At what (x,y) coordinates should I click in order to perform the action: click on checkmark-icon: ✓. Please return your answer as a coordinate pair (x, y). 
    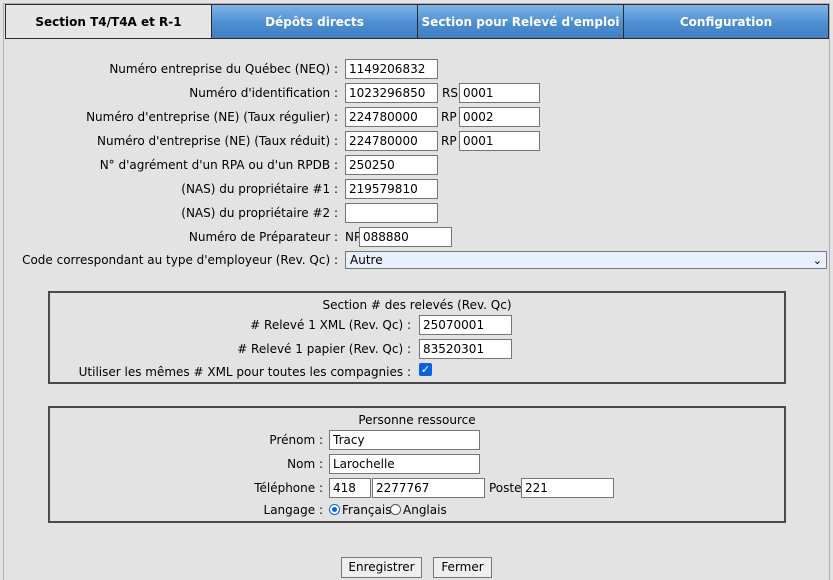
    Looking at the image, I should click on (425, 369).